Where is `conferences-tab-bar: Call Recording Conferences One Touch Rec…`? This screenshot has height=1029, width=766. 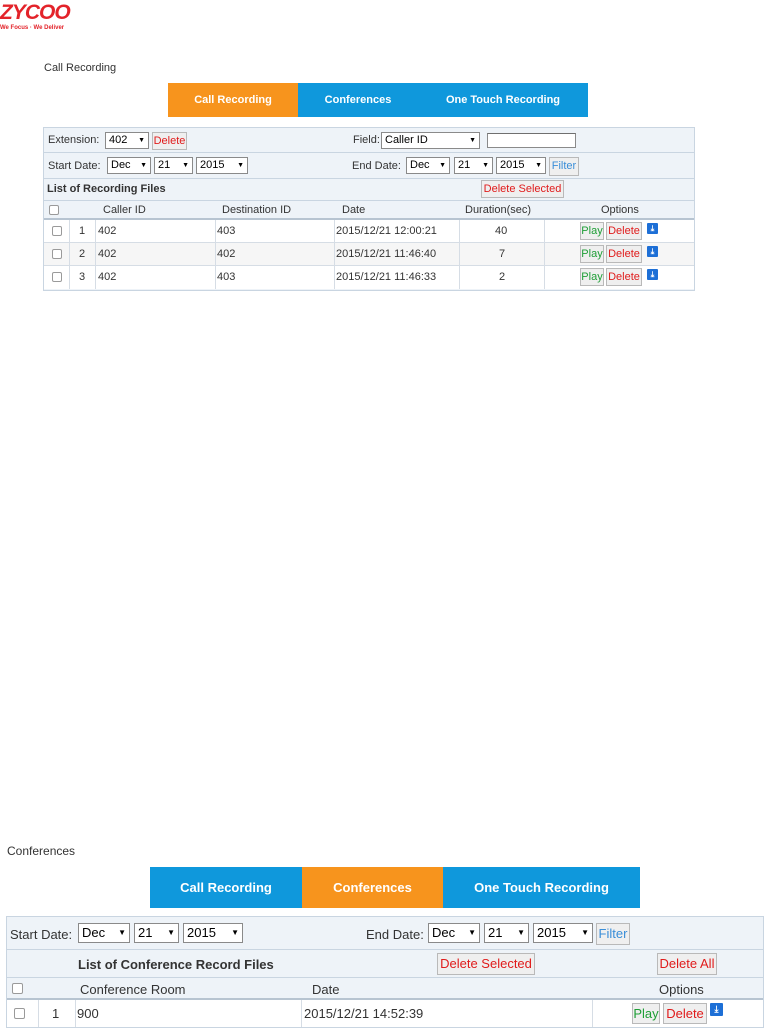
conferences-tab-bar: Call Recording Conferences One Touch Rec… is located at coordinates (395, 887).